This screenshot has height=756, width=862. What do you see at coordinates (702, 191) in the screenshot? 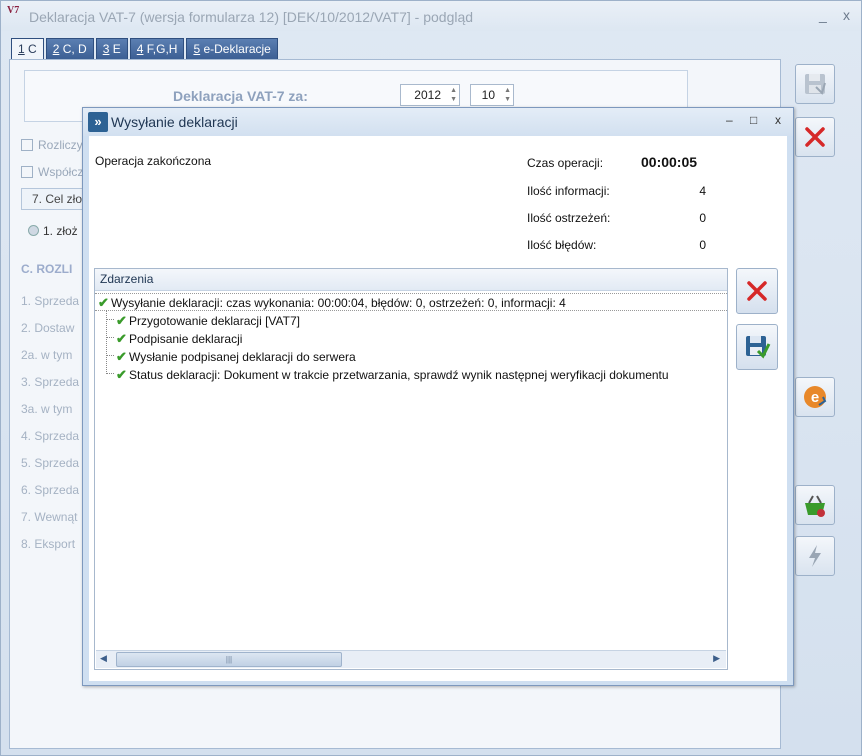
I see `info-count-value: 4` at bounding box center [702, 191].